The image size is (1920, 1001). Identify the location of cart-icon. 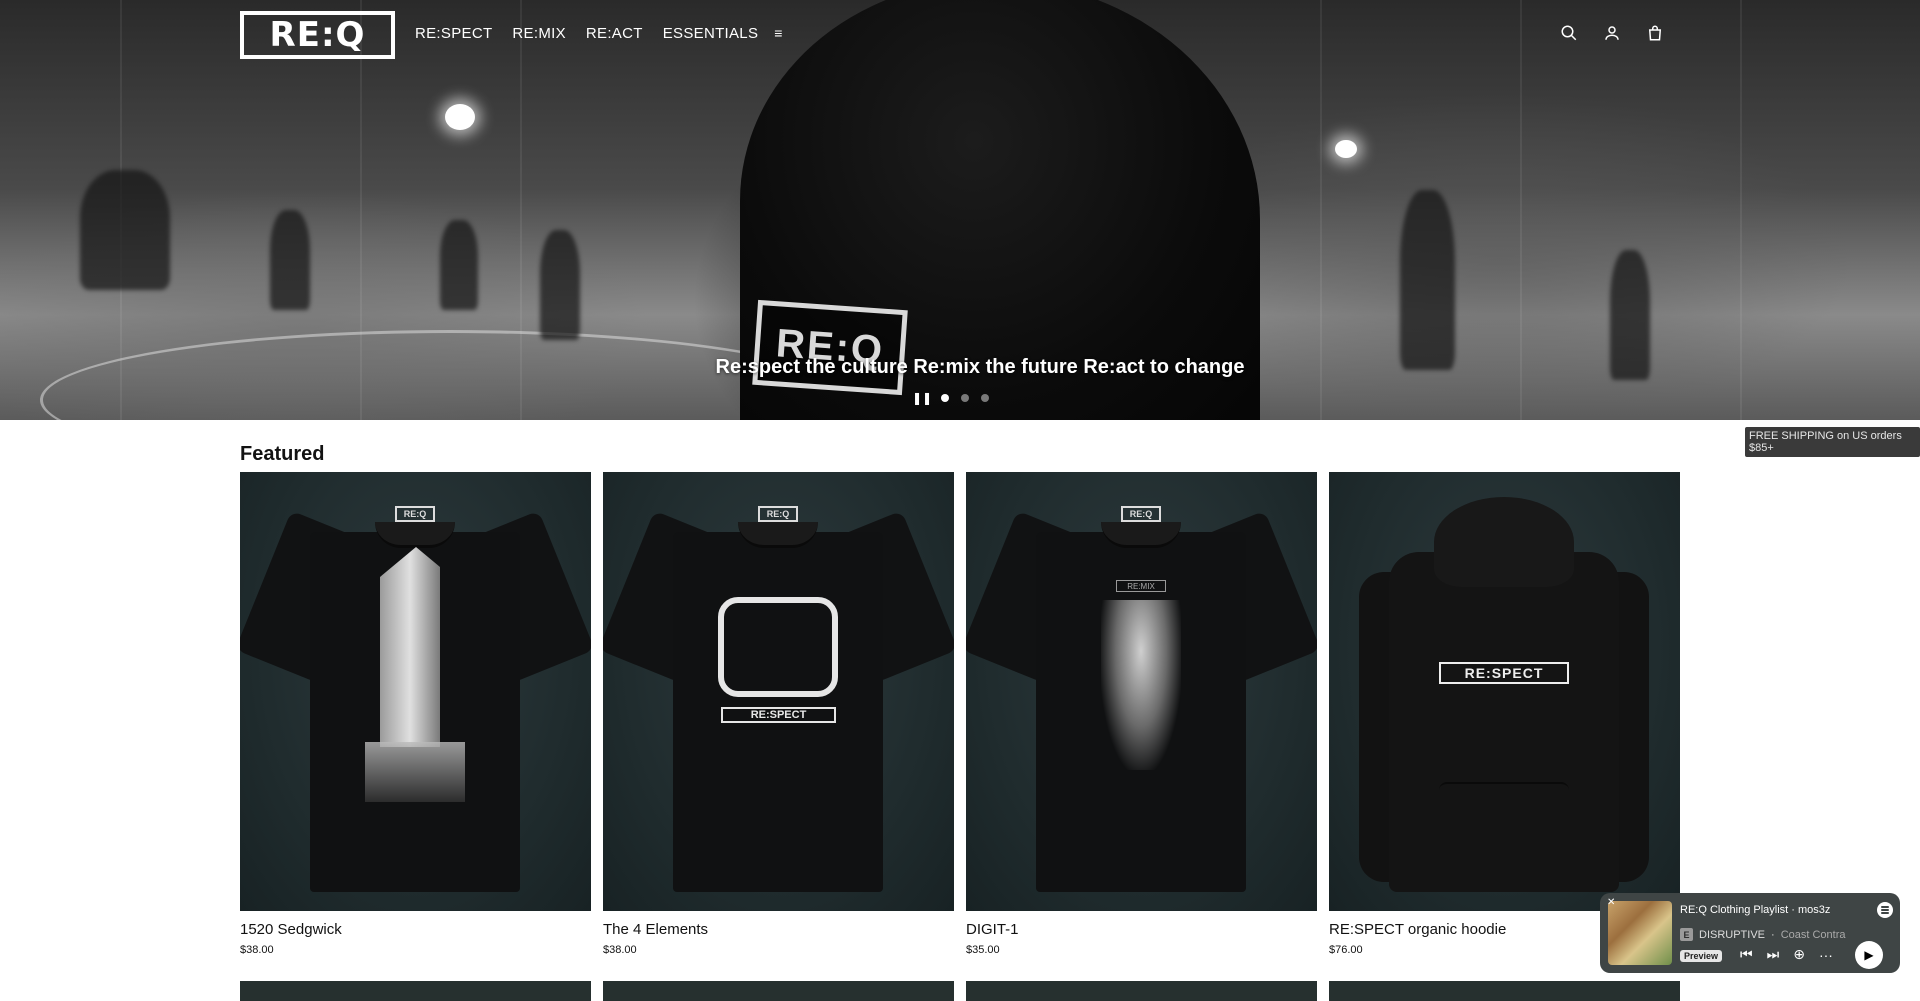
(1655, 35).